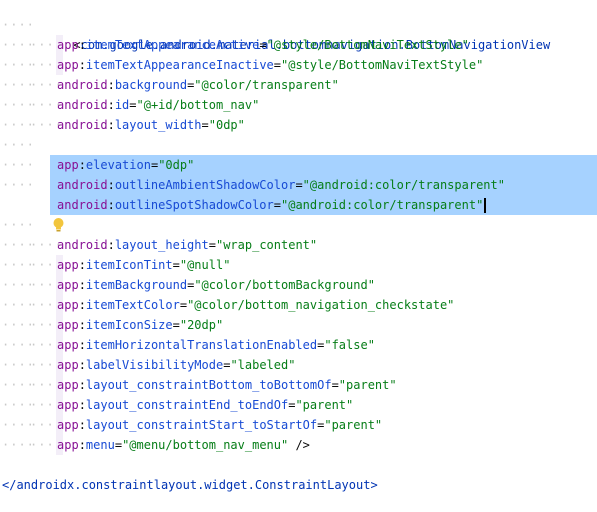  What do you see at coordinates (298, 265) in the screenshot?
I see `code-line-attr: ···· ···· app:itemIconTint="@null"` at bounding box center [298, 265].